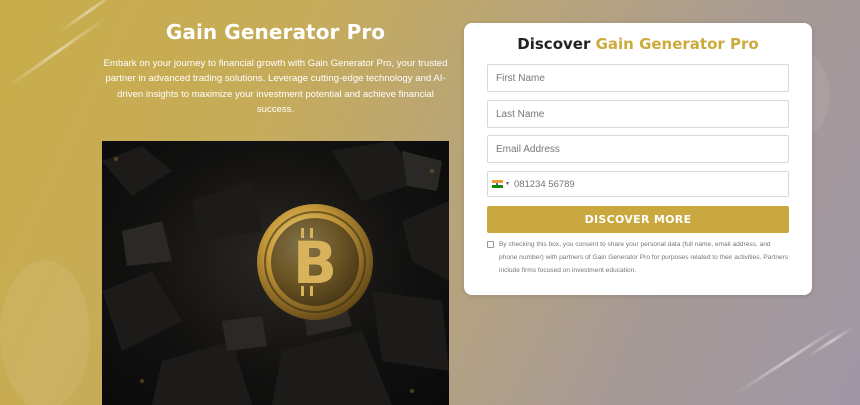 Image resolution: width=860 pixels, height=405 pixels. What do you see at coordinates (315, 263) in the screenshot?
I see `svg-text: B` at bounding box center [315, 263].